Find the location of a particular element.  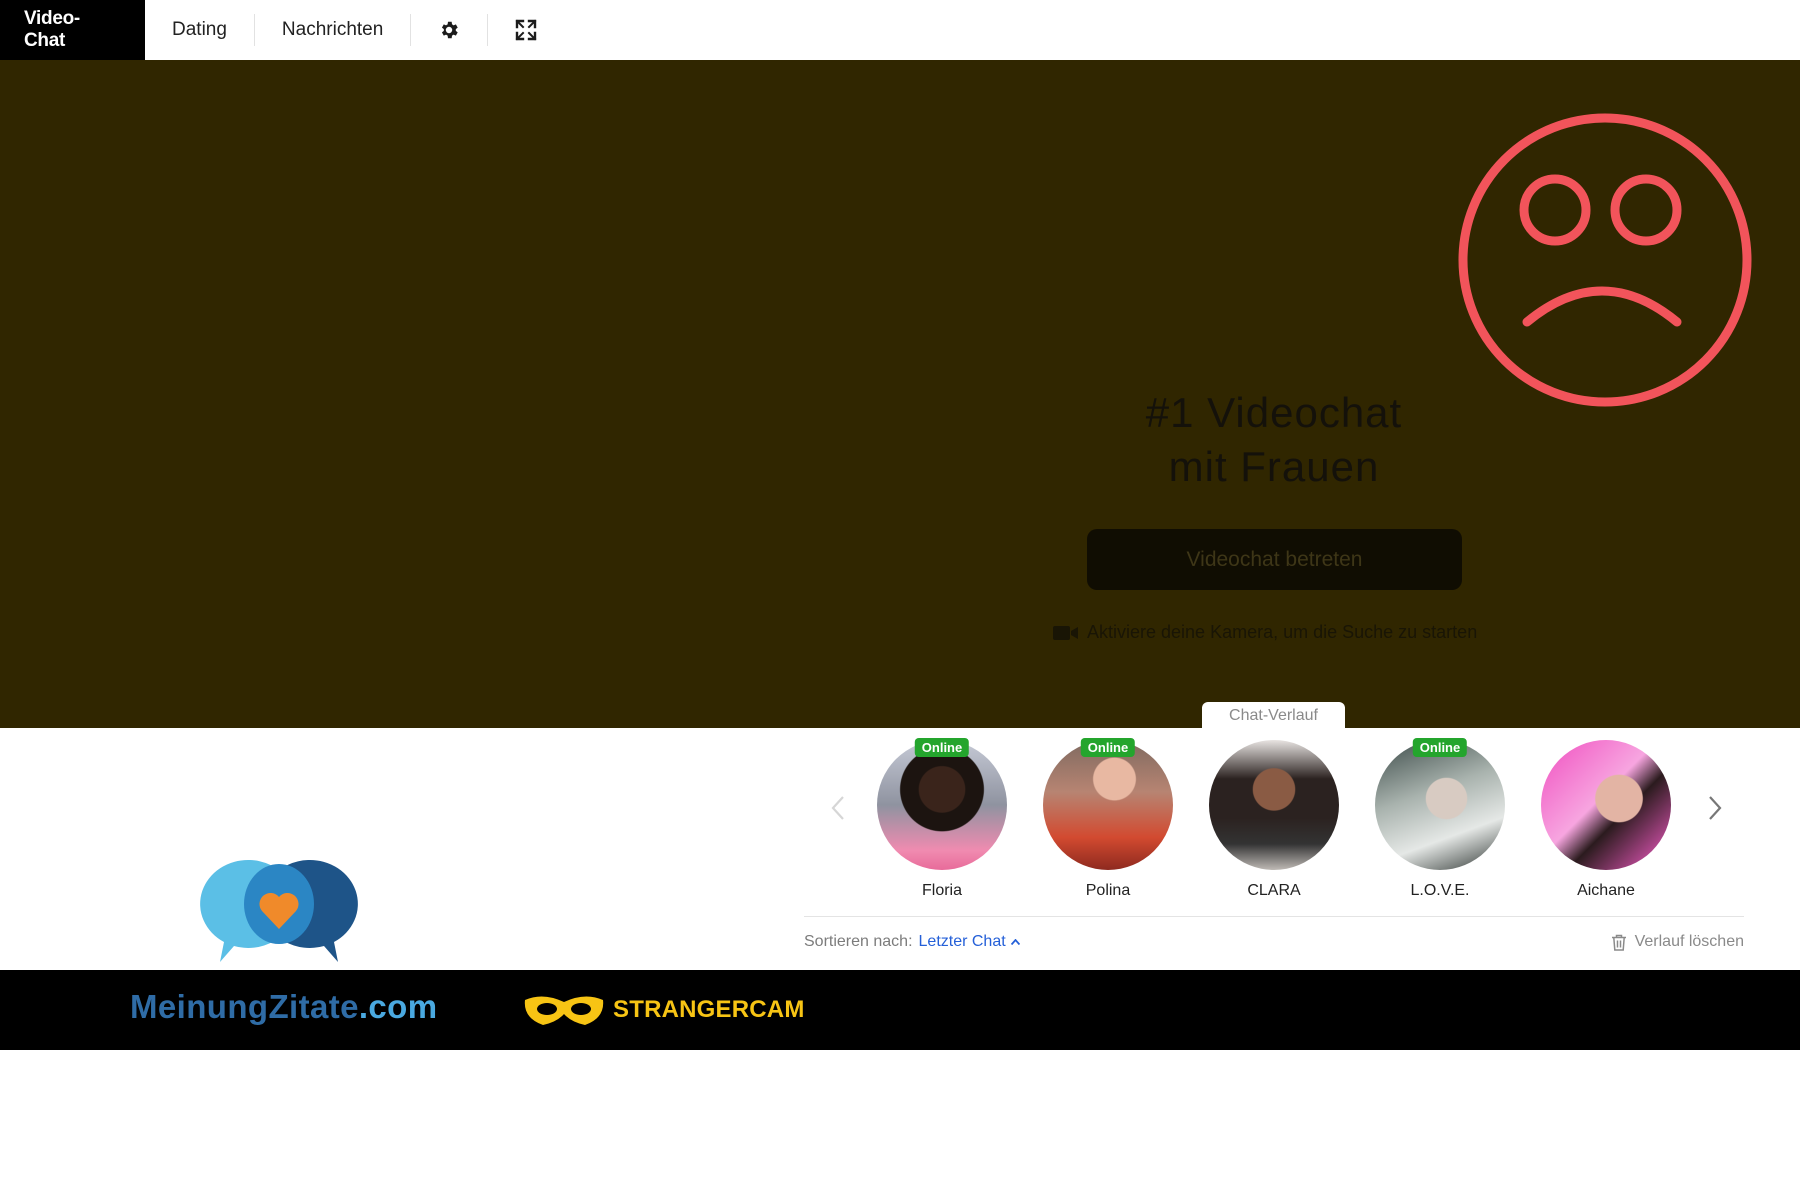

sort-dropdown: Letzter Chat is located at coordinates (969, 942).